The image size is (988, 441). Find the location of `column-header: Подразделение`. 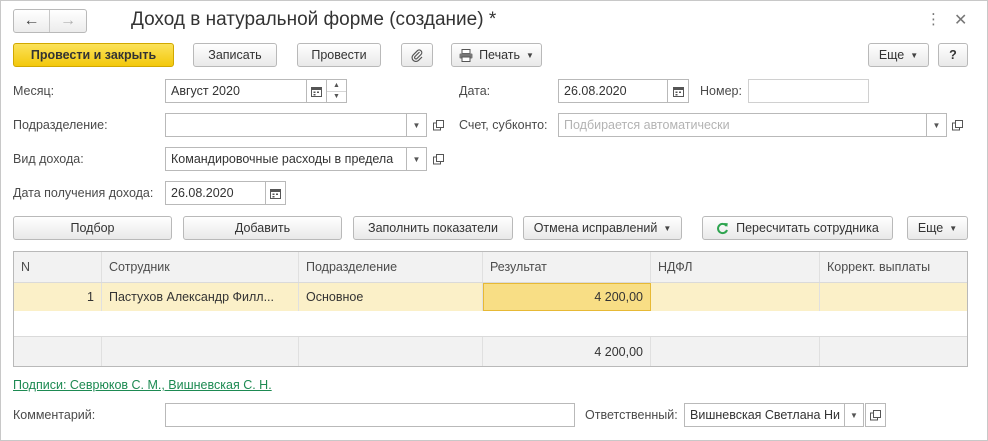

column-header: Подразделение is located at coordinates (391, 267).